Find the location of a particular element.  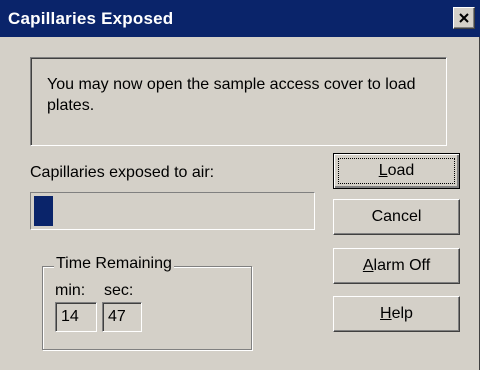

load-button: Load is located at coordinates (396, 171).